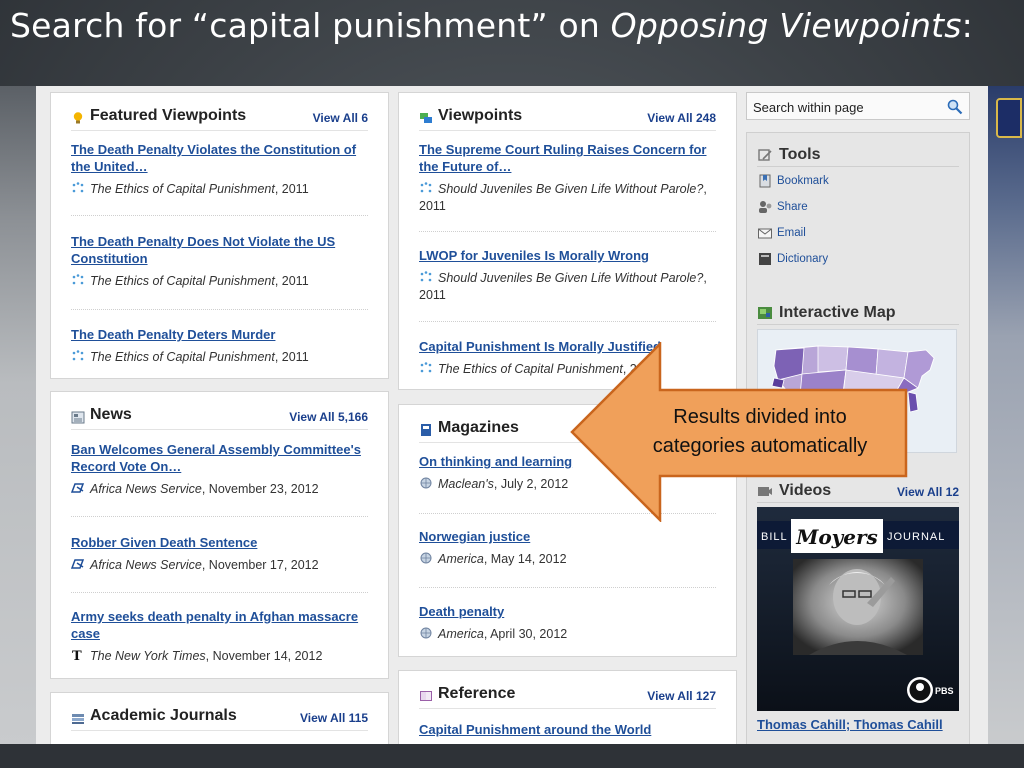 The image size is (1024, 768). I want to click on newspaper-icon, so click(78, 417).